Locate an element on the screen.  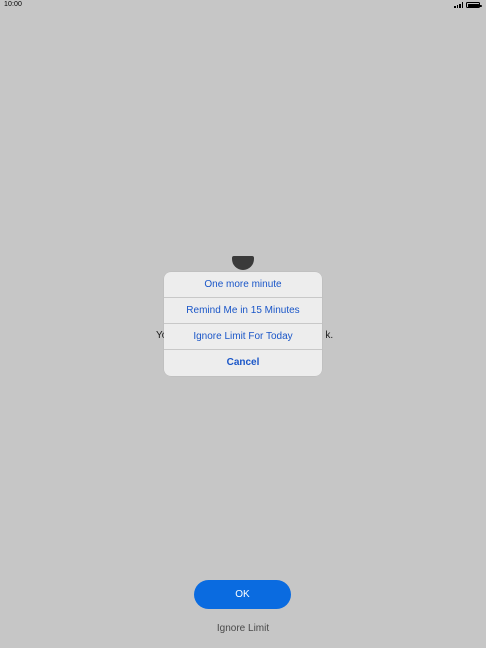
signal-bars-icon is located at coordinates (458, 5).